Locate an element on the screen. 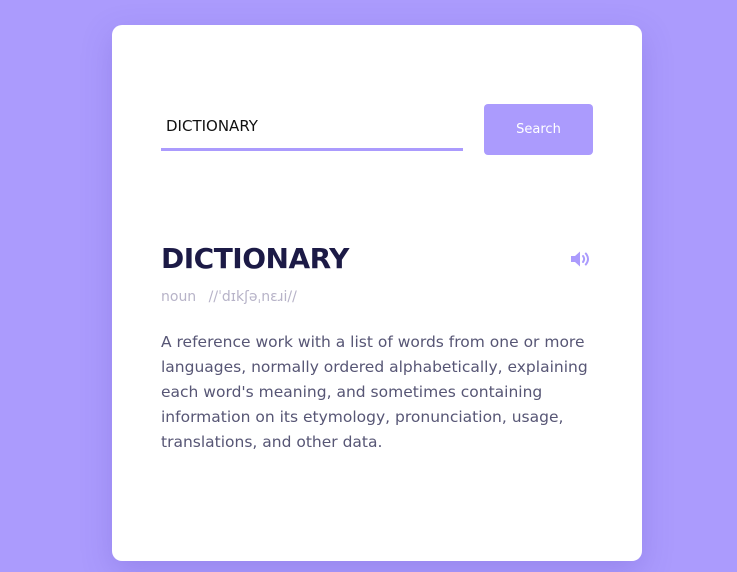 This screenshot has width=737, height=572. word-title: DICTIONARY is located at coordinates (255, 258).